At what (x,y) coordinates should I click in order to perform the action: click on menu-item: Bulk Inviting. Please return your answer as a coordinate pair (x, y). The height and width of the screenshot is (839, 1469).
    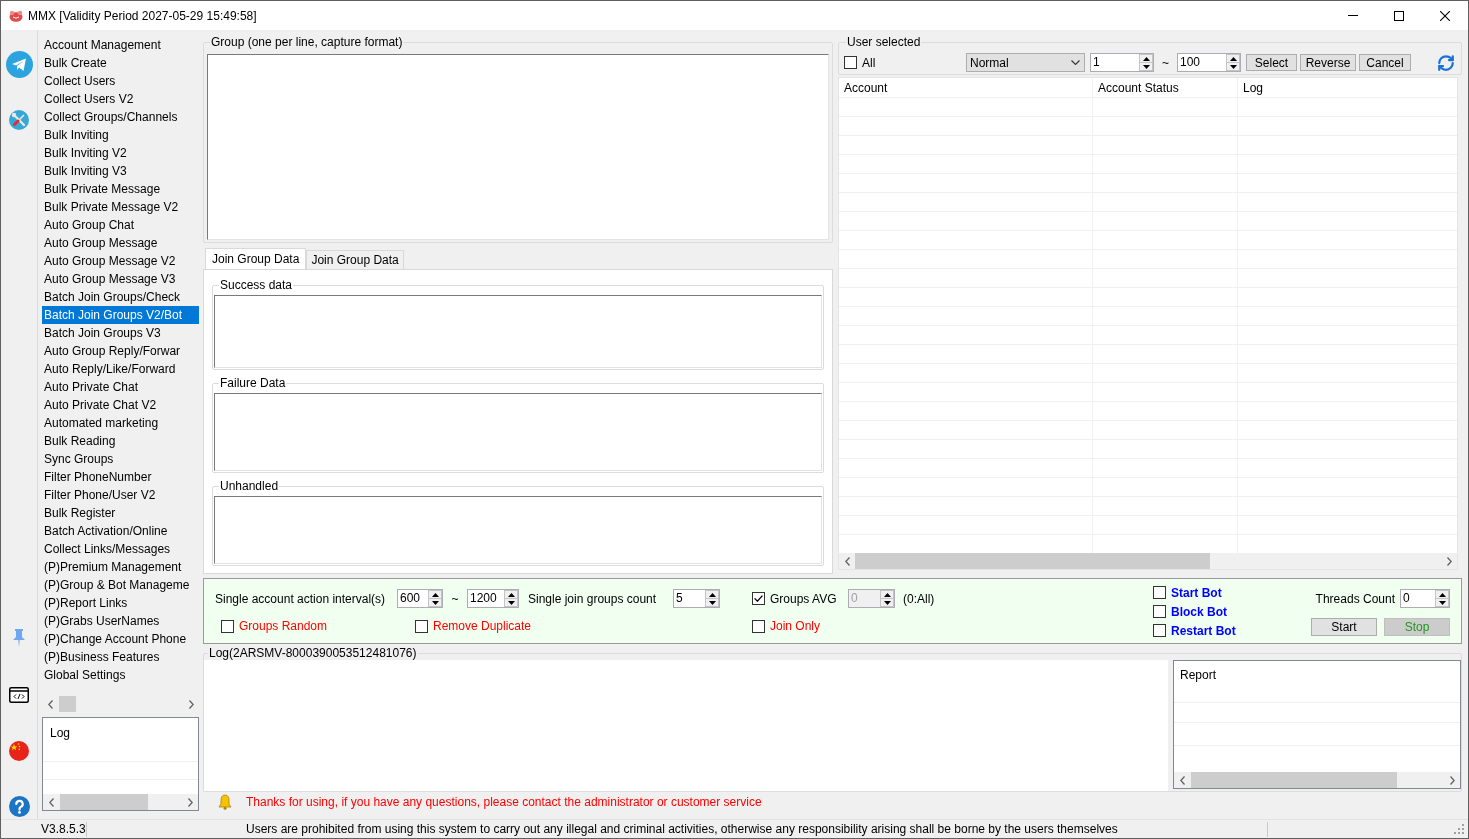
    Looking at the image, I should click on (120, 135).